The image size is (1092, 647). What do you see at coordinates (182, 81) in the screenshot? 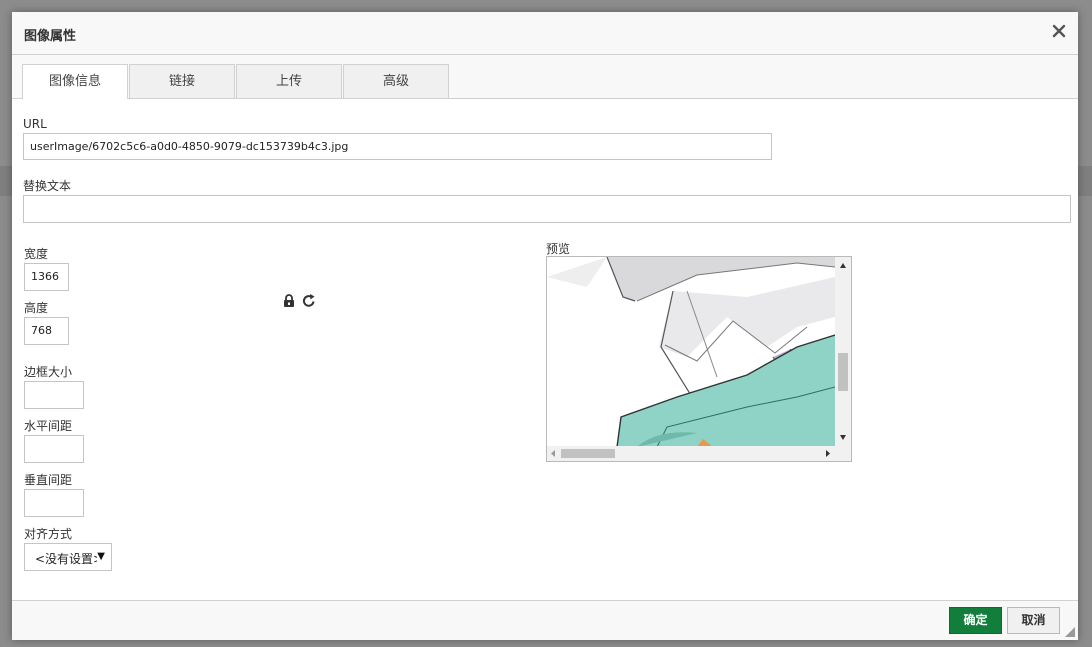
I see `tab-link: 链接` at bounding box center [182, 81].